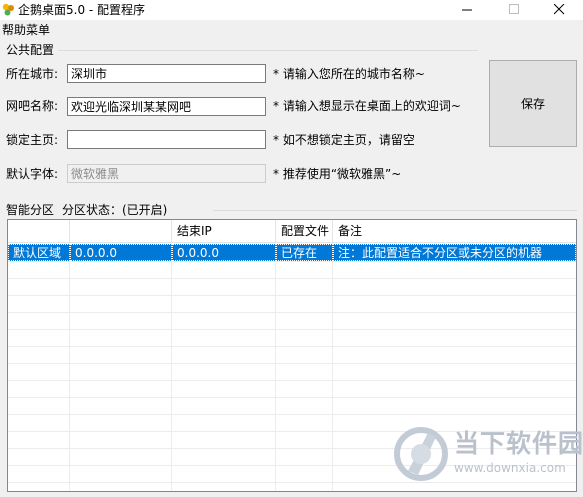 The width and height of the screenshot is (583, 497). Describe the element at coordinates (32, 174) in the screenshot. I see `font-label: 默认字体:` at that location.